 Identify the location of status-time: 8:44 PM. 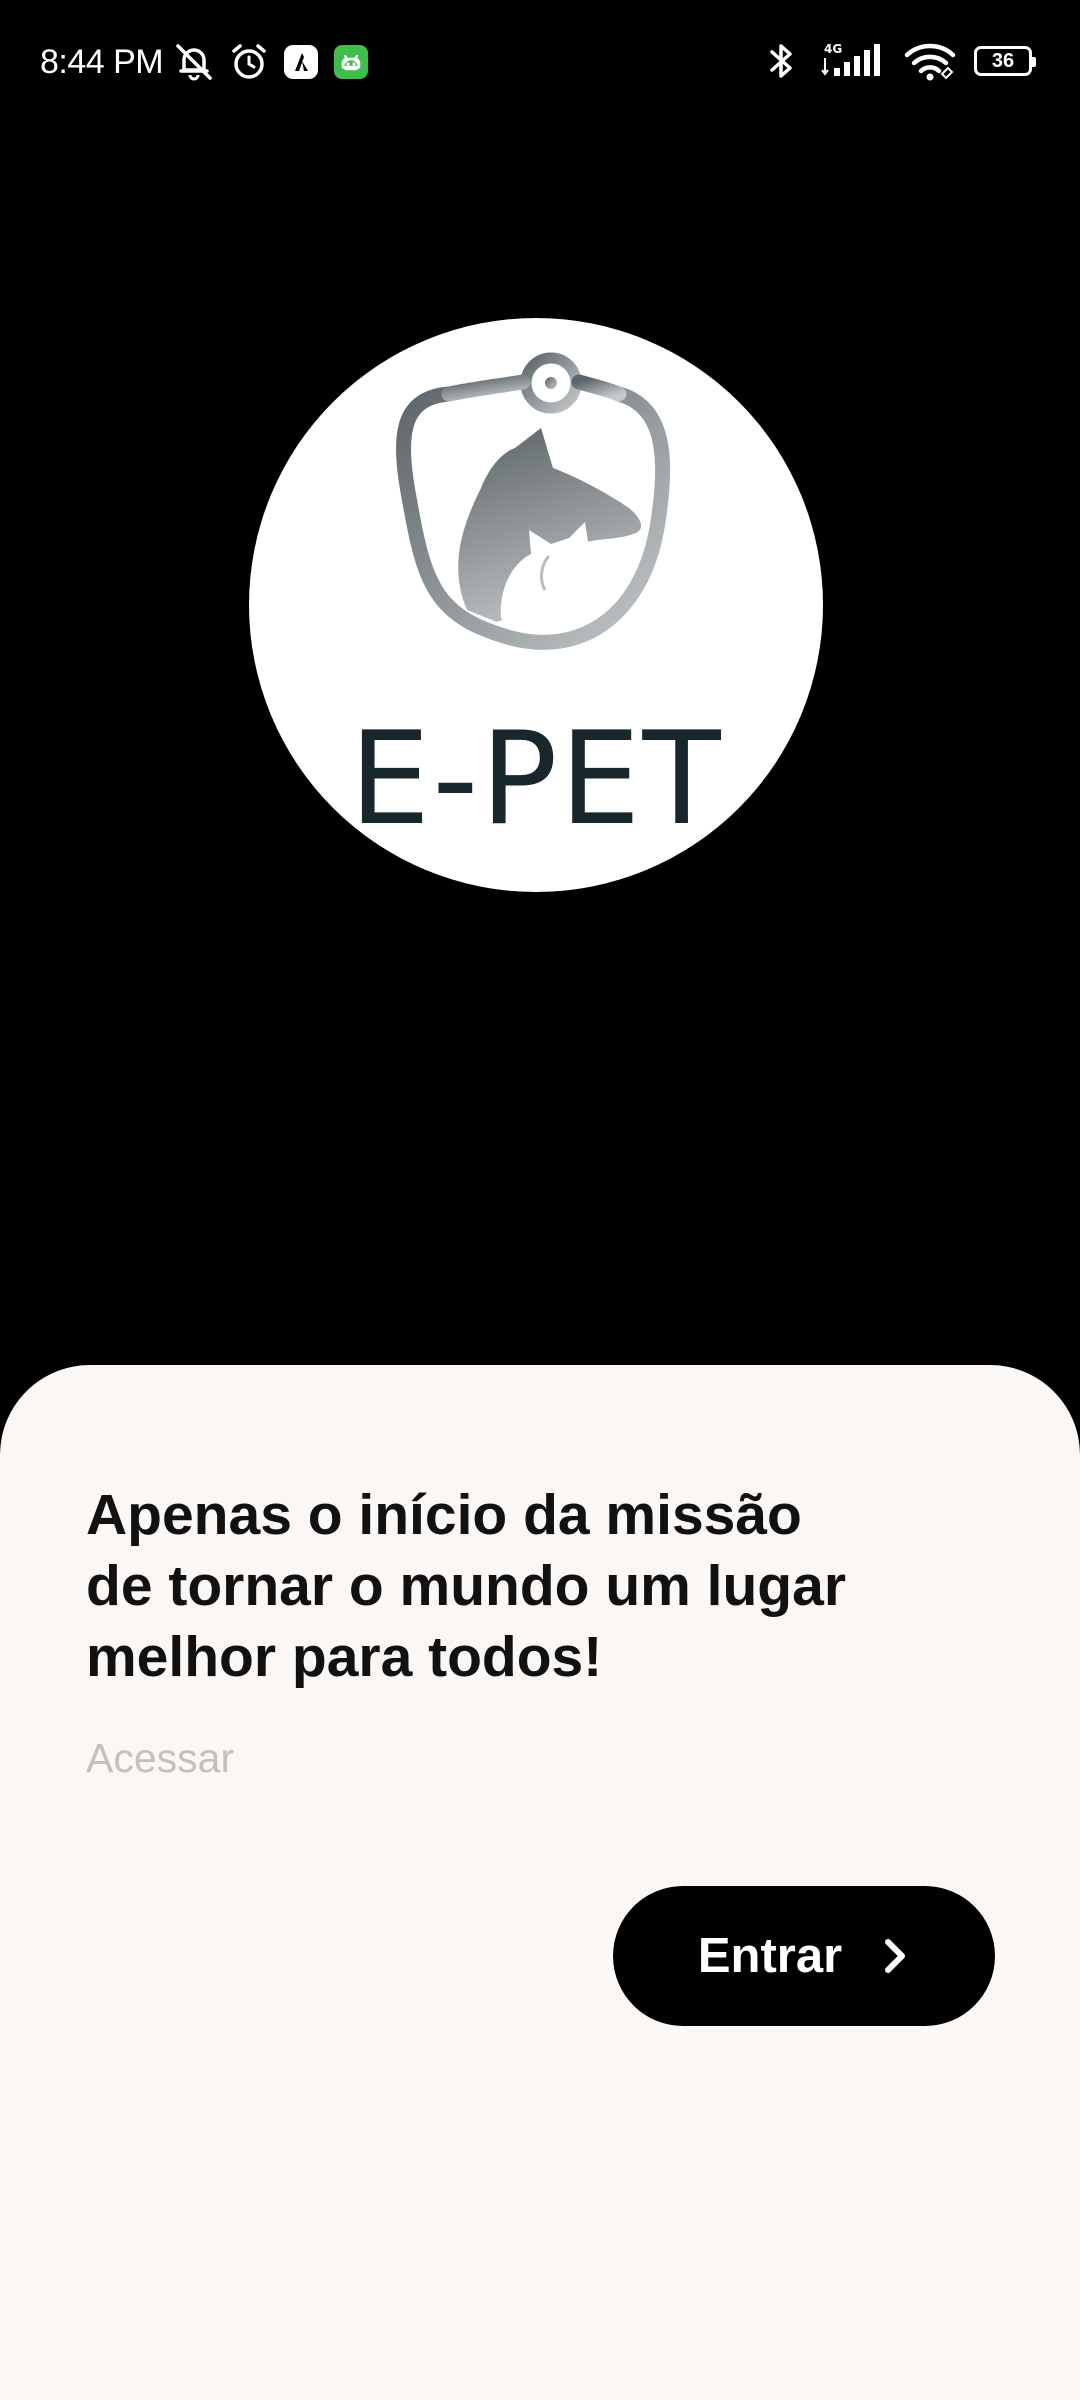
(102, 62).